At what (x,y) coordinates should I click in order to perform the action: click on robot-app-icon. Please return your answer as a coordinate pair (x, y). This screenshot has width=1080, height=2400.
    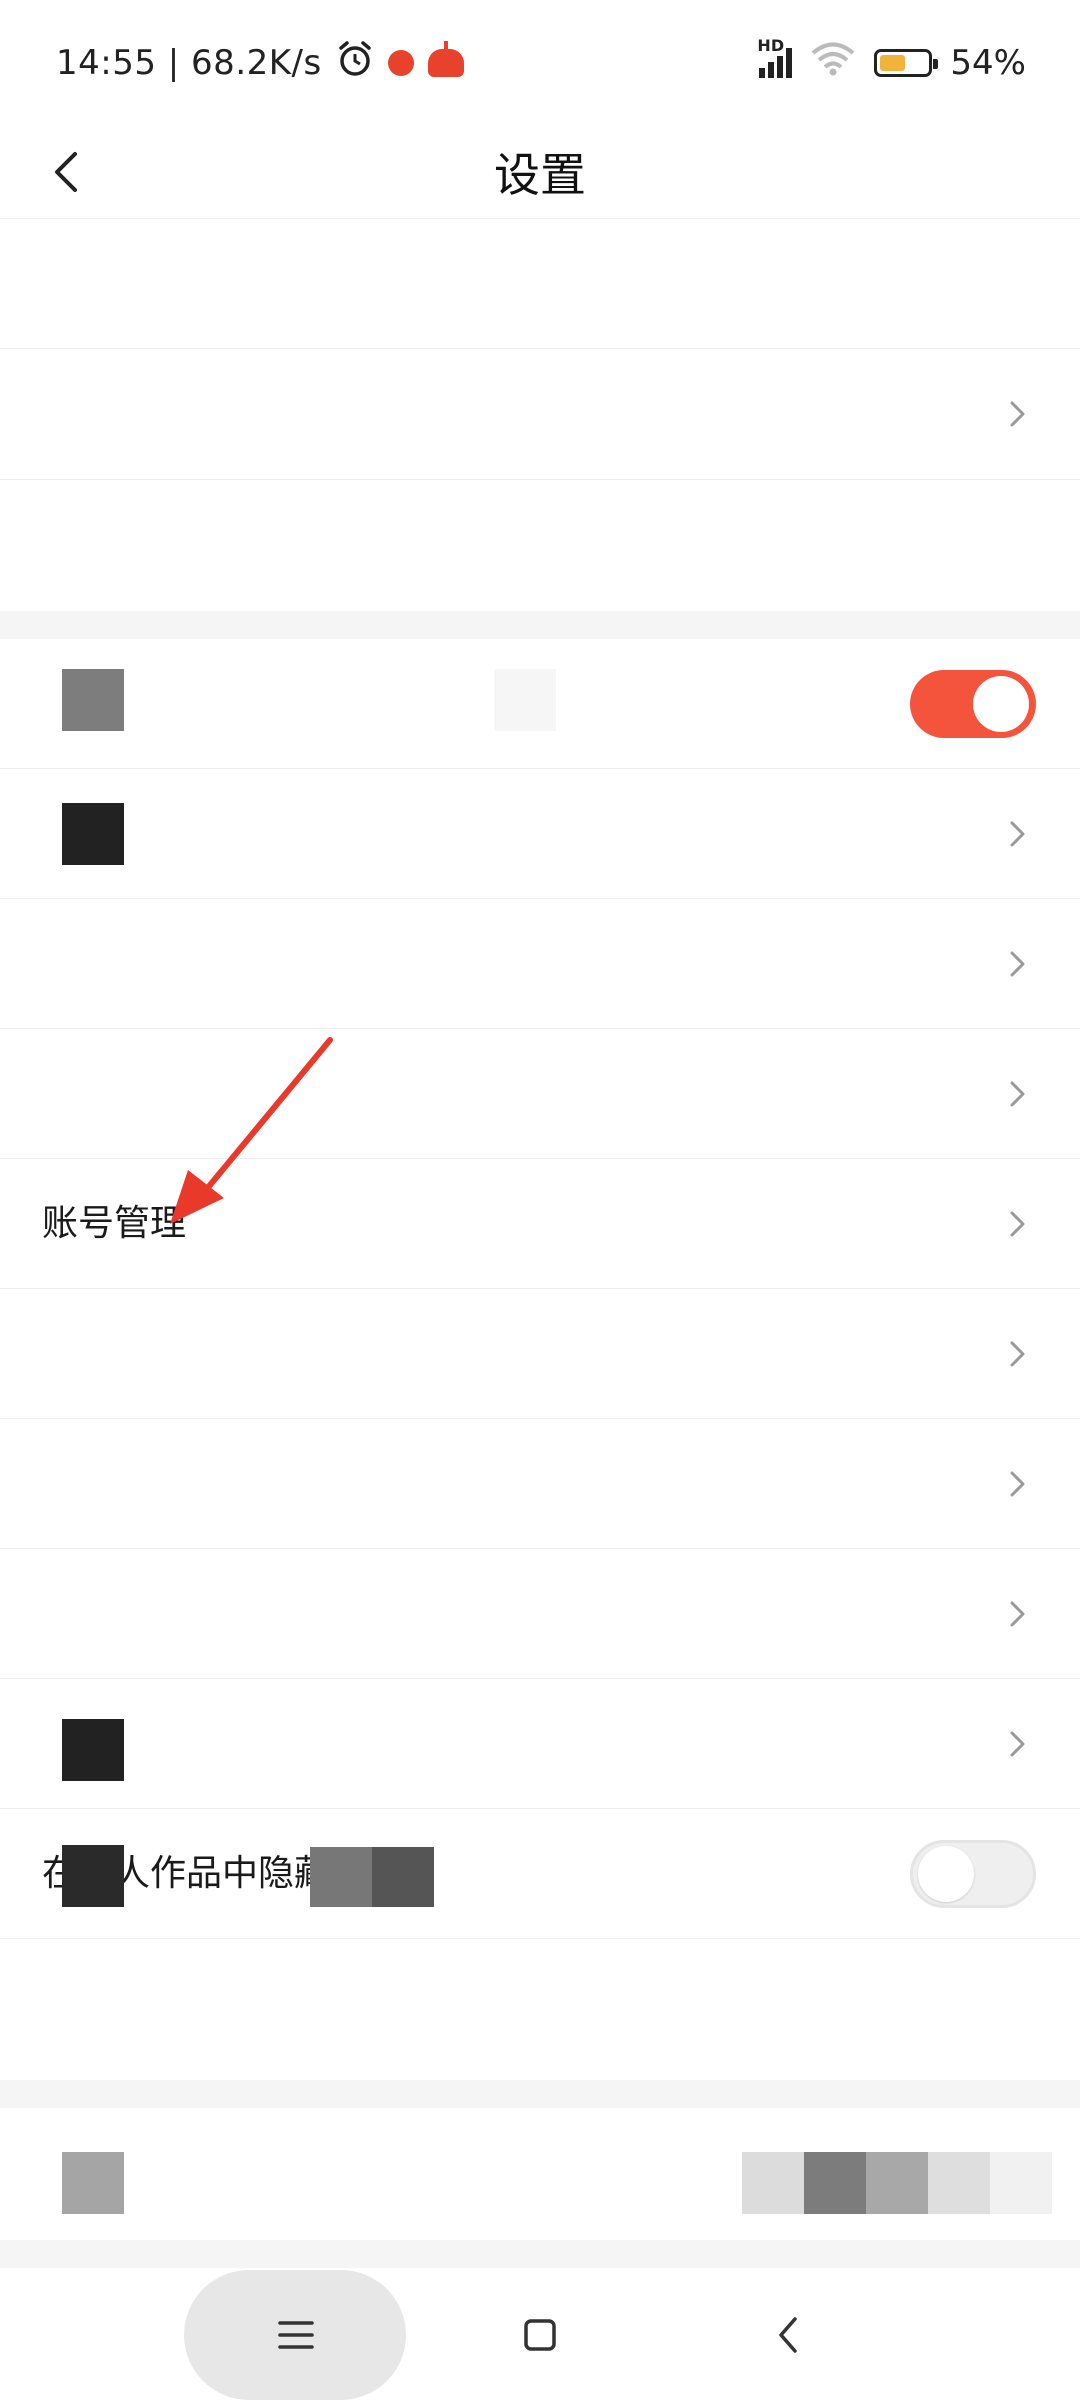
    Looking at the image, I should click on (445, 59).